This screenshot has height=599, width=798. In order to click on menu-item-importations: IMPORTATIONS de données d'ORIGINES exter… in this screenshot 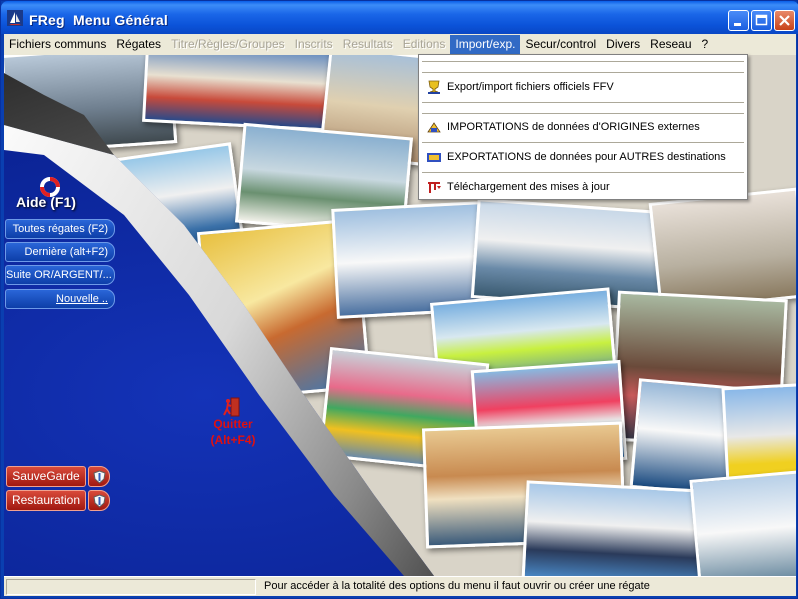, I will do `click(583, 127)`.